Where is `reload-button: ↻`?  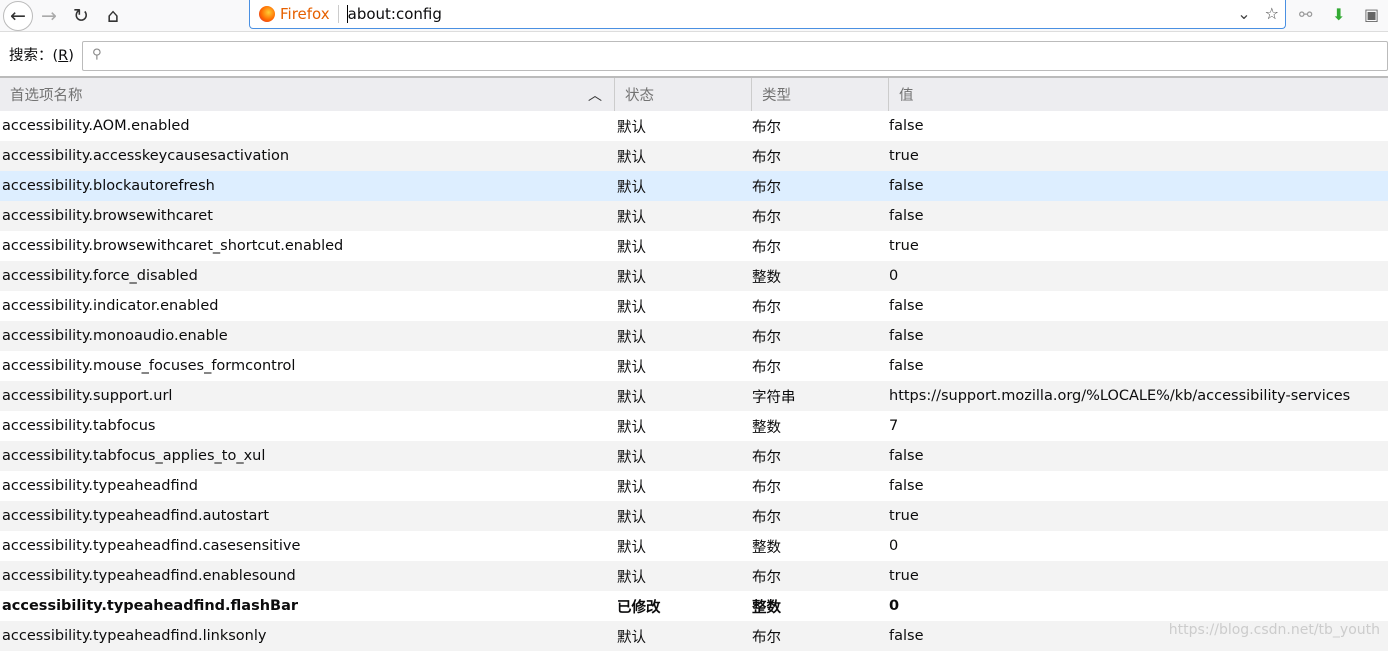 reload-button: ↻ is located at coordinates (81, 16).